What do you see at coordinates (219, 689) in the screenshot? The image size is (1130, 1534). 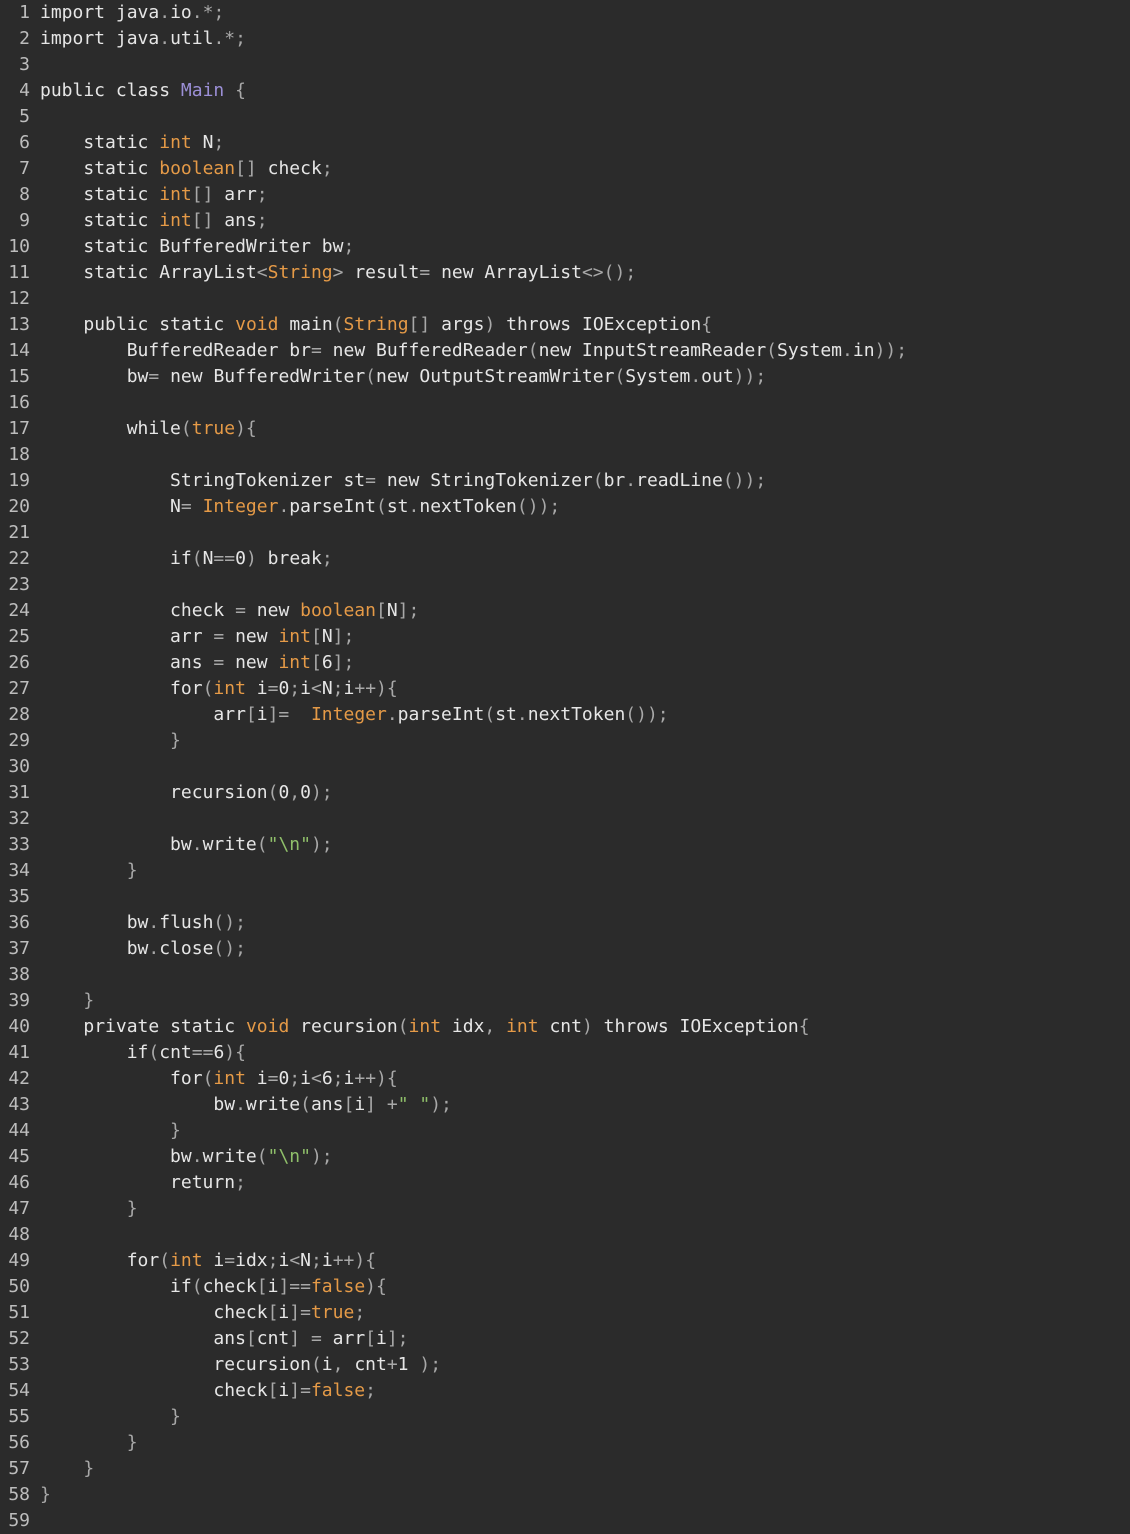 I see `line-text: for(int i=0;i<N;i++){` at bounding box center [219, 689].